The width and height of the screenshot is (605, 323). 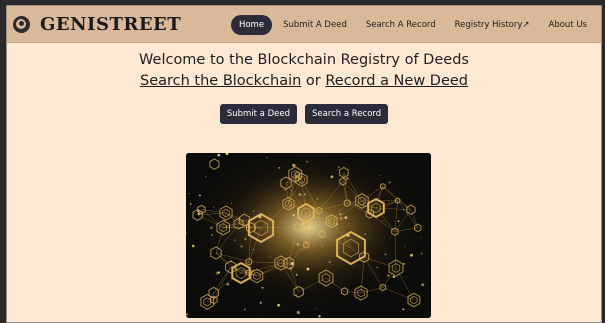 I want to click on nav-submit-deed: Submit A Deed, so click(x=315, y=25).